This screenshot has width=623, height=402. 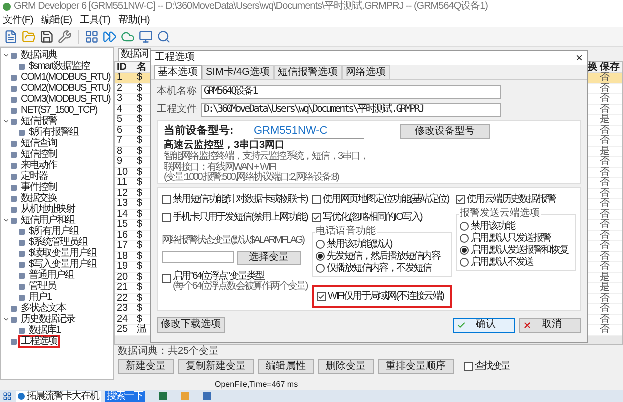 What do you see at coordinates (500, 214) in the screenshot?
I see `group-title: 报警发送云端选项` at bounding box center [500, 214].